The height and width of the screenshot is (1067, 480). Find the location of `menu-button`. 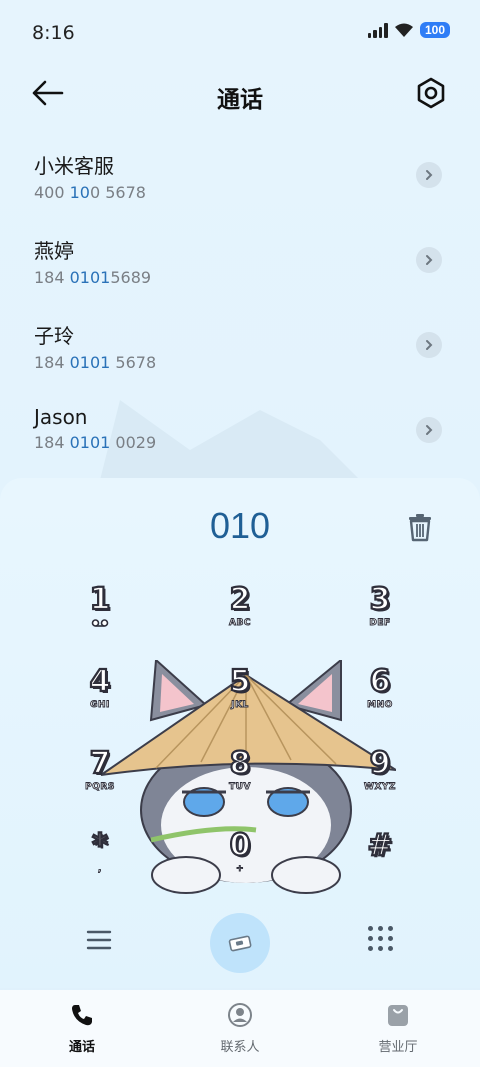

menu-button is located at coordinates (99, 940).